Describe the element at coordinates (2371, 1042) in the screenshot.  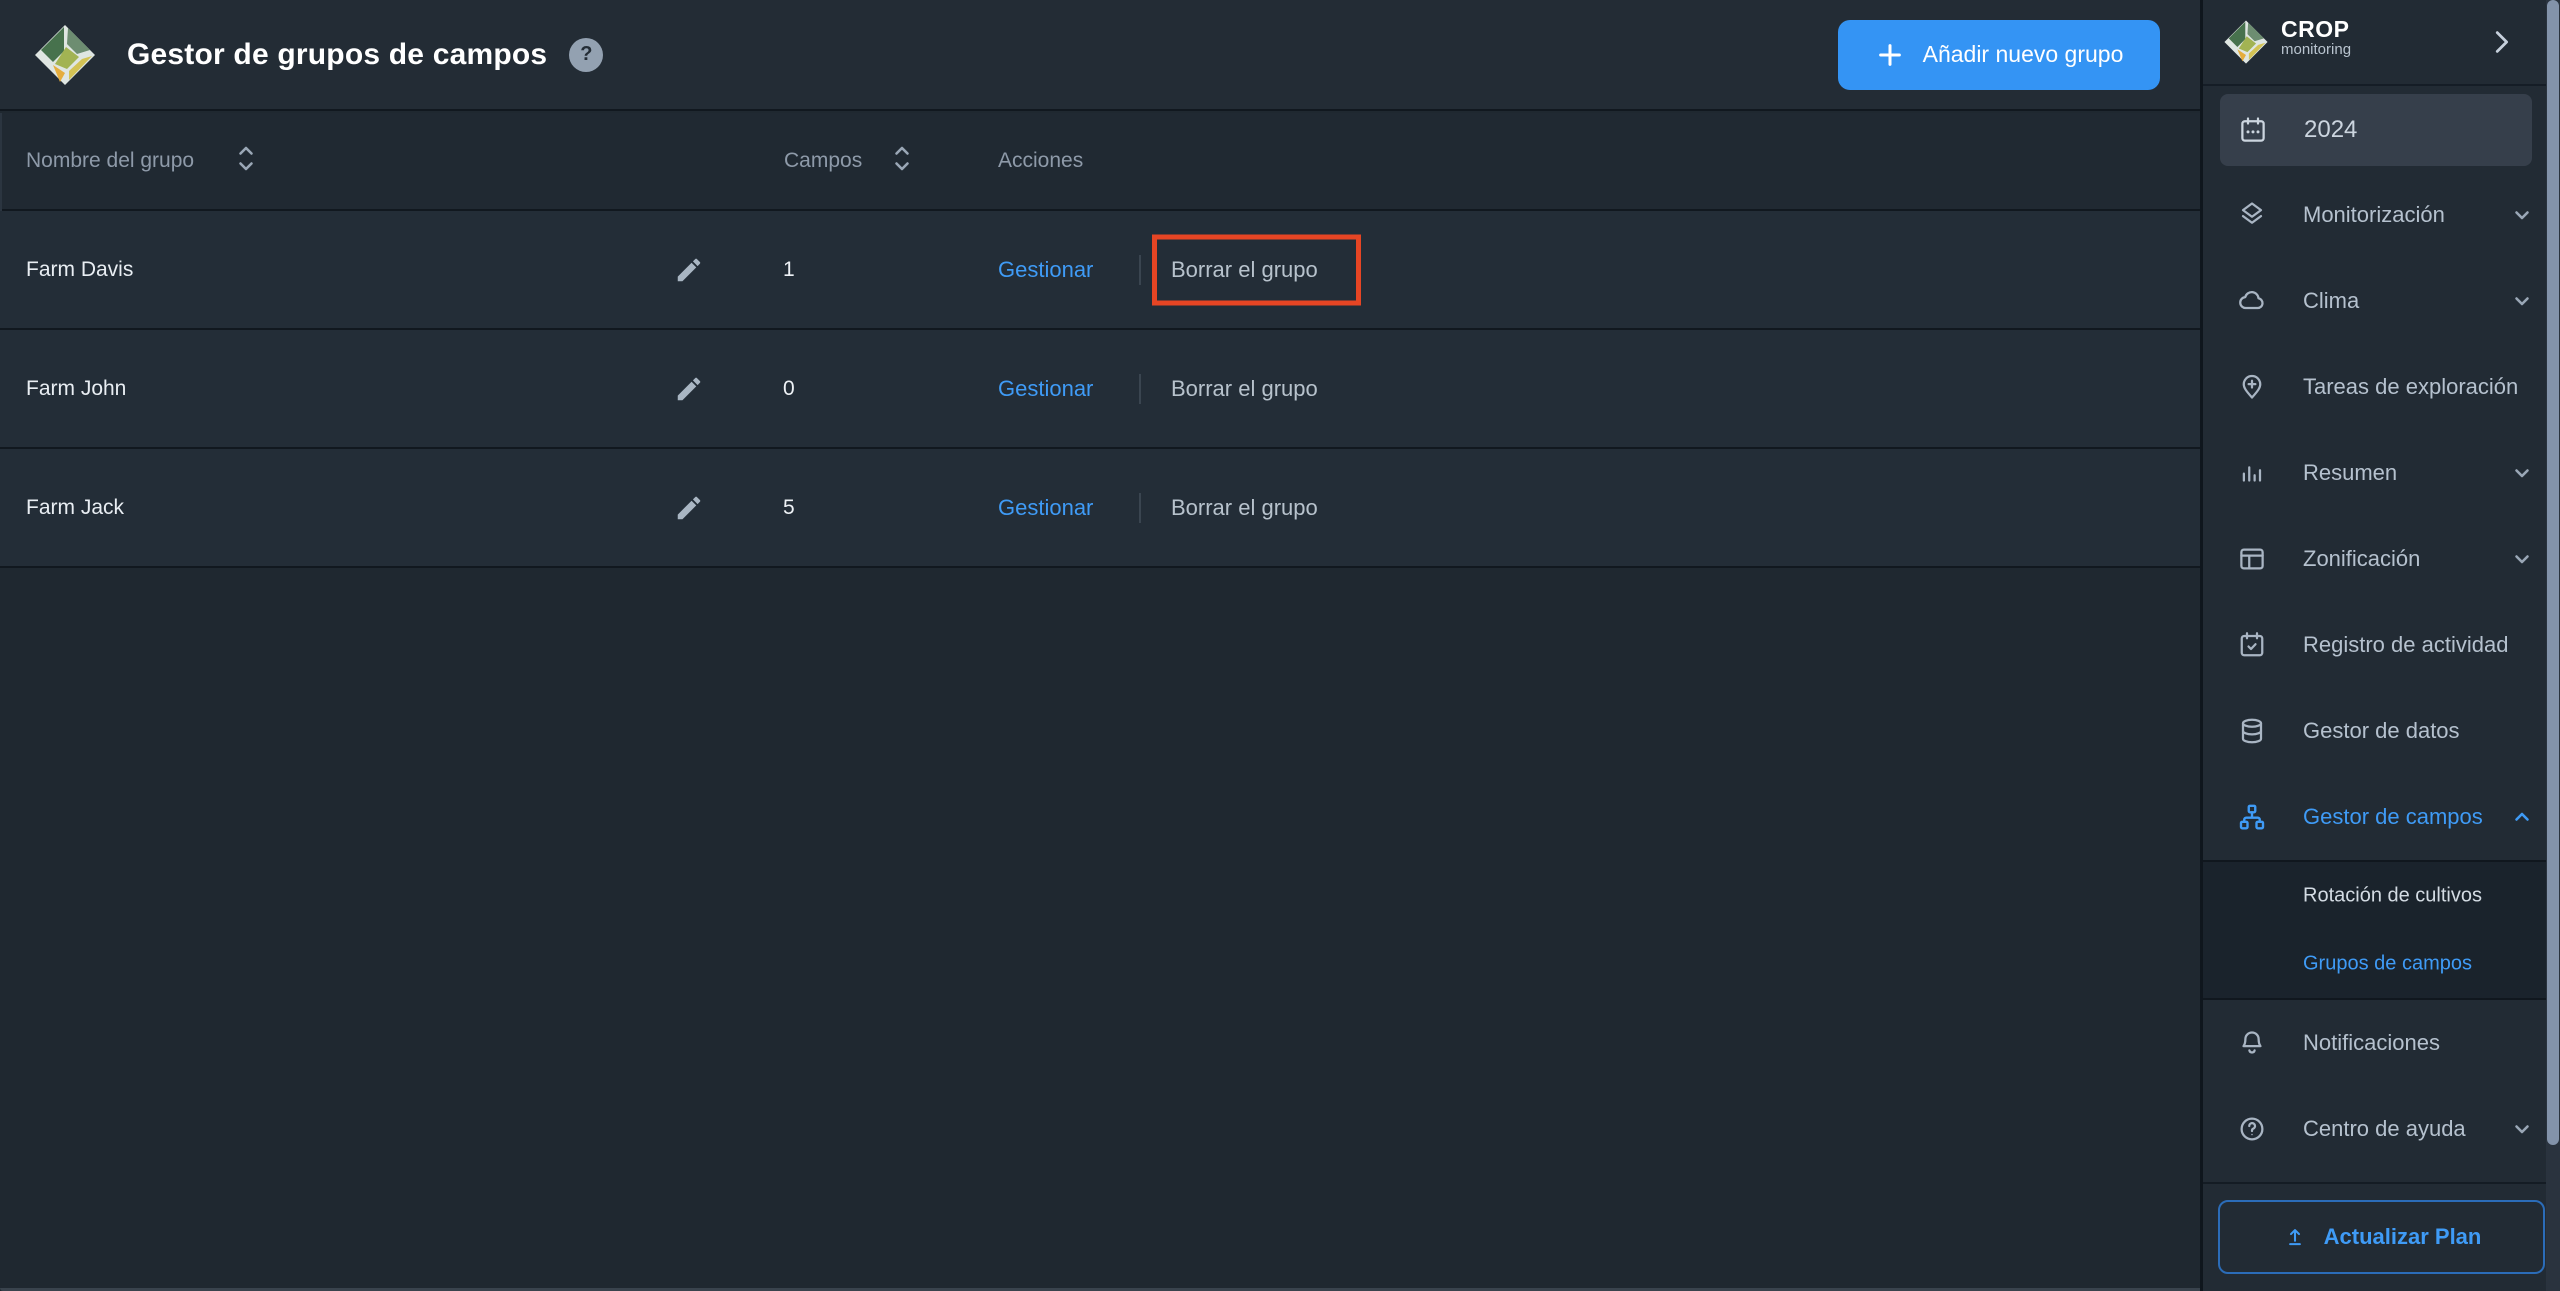
I see `sidebar-item-label: Notificaciones` at that location.